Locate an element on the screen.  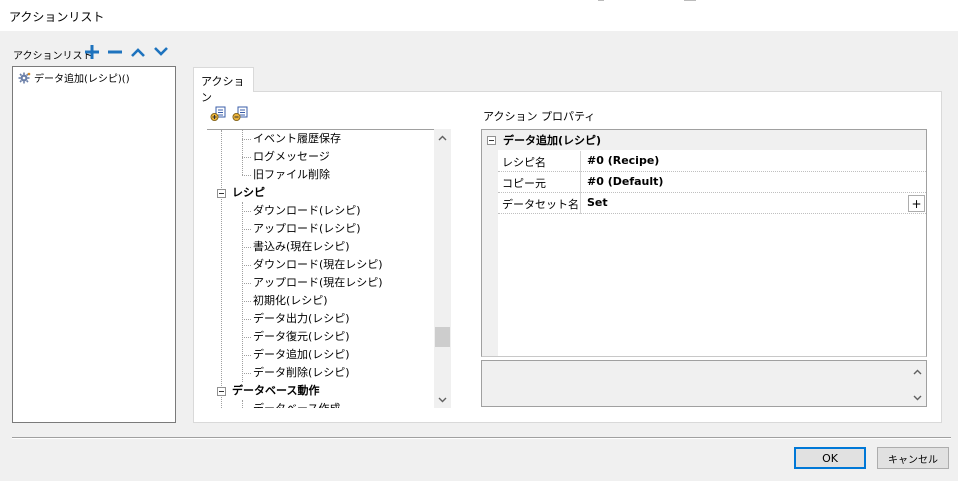
move-down-button is located at coordinates (161, 52).